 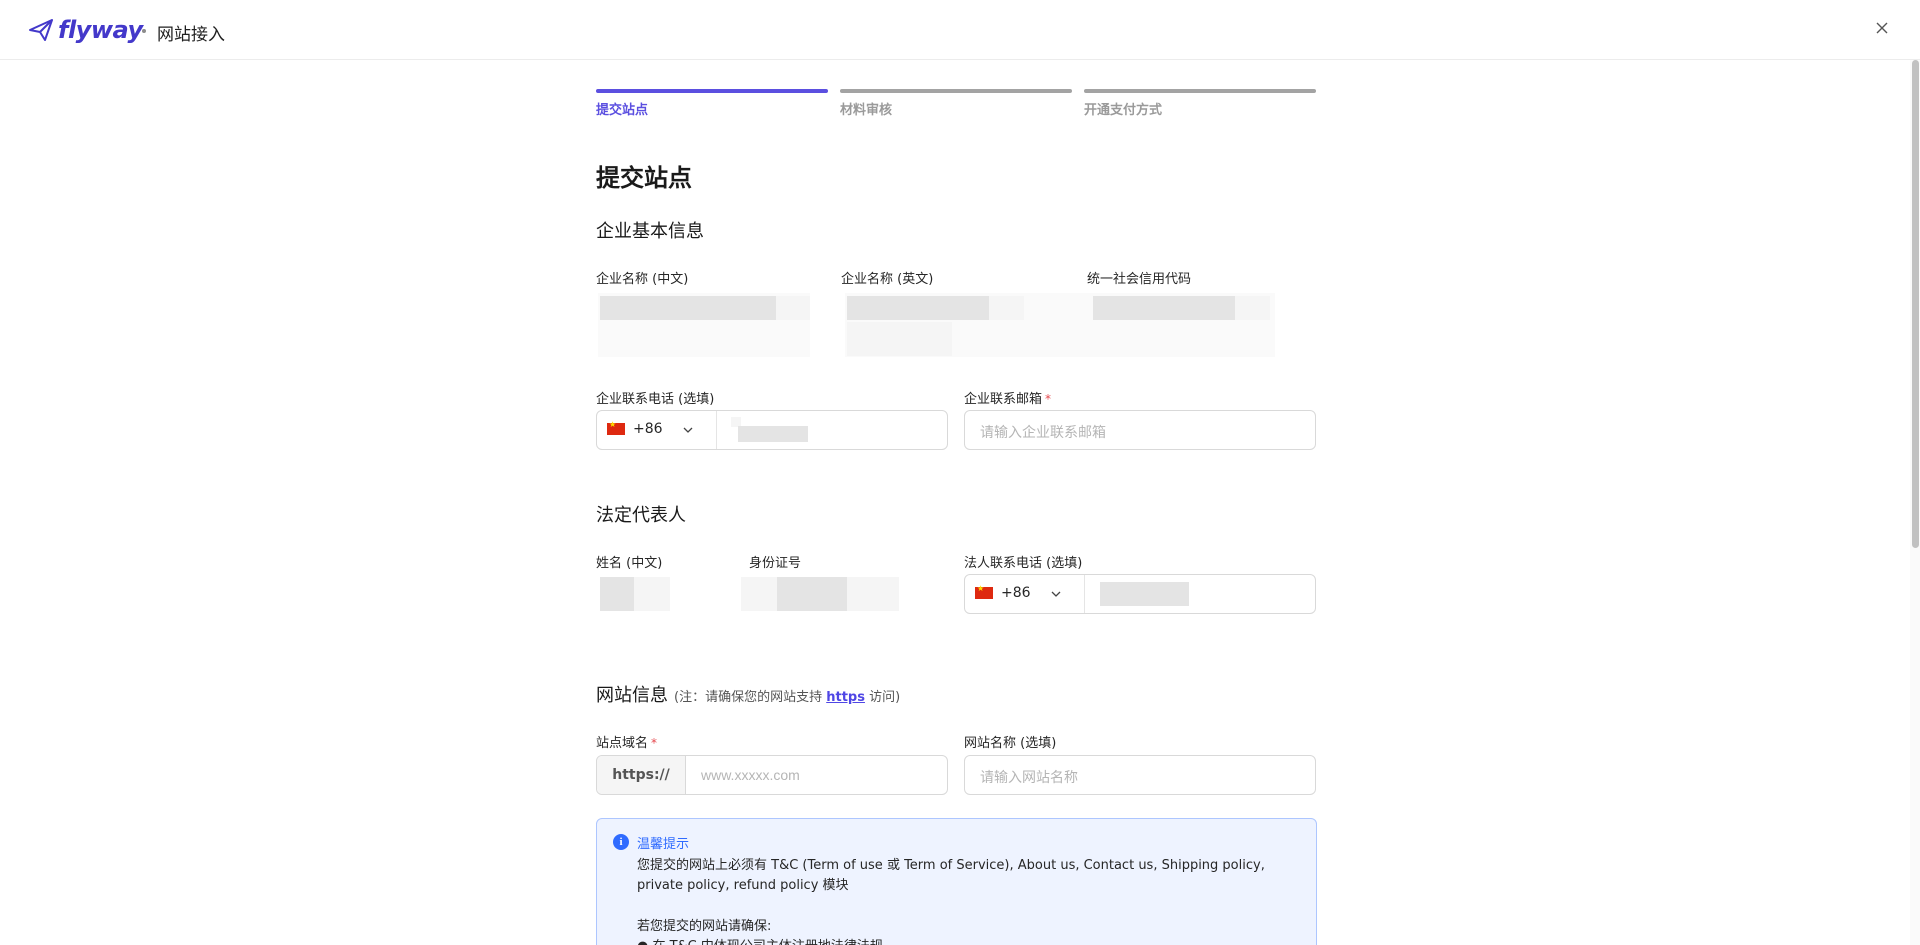 What do you see at coordinates (775, 563) in the screenshot?
I see `legal-id-label: 身份证号` at bounding box center [775, 563].